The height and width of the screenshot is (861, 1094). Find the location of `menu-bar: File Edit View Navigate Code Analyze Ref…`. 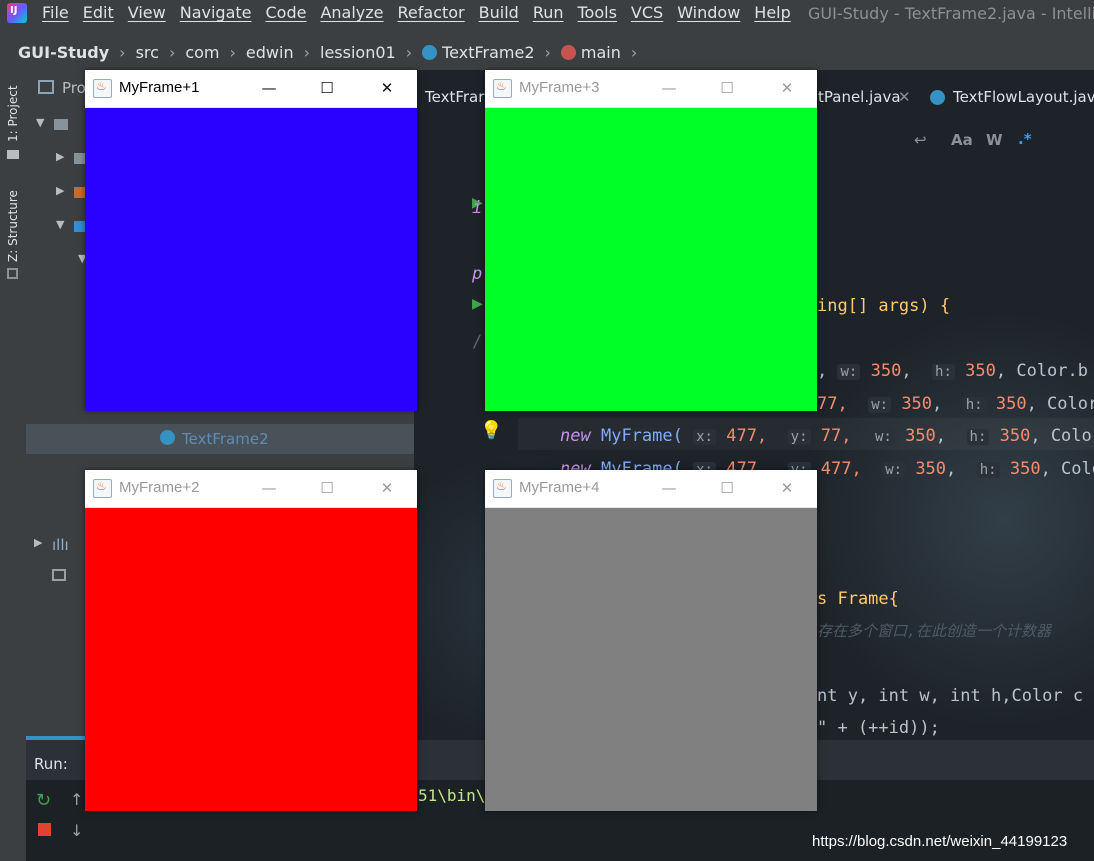

menu-bar: File Edit View Navigate Code Analyze Ref… is located at coordinates (547, 13).